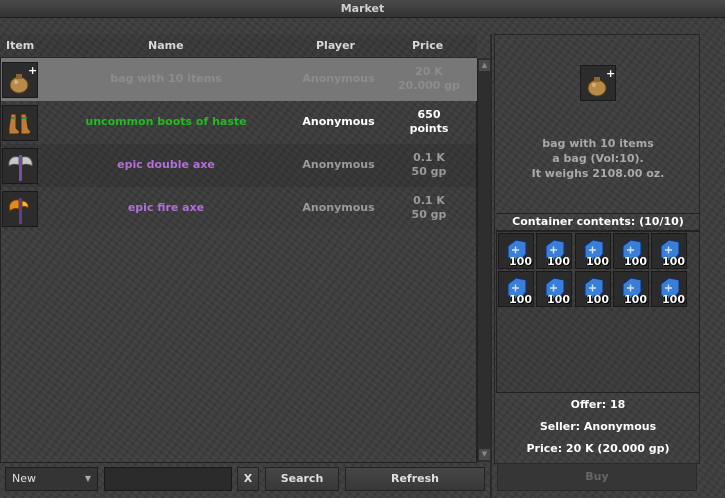  Describe the element at coordinates (166, 45) in the screenshot. I see `column-header-name: Name` at that location.